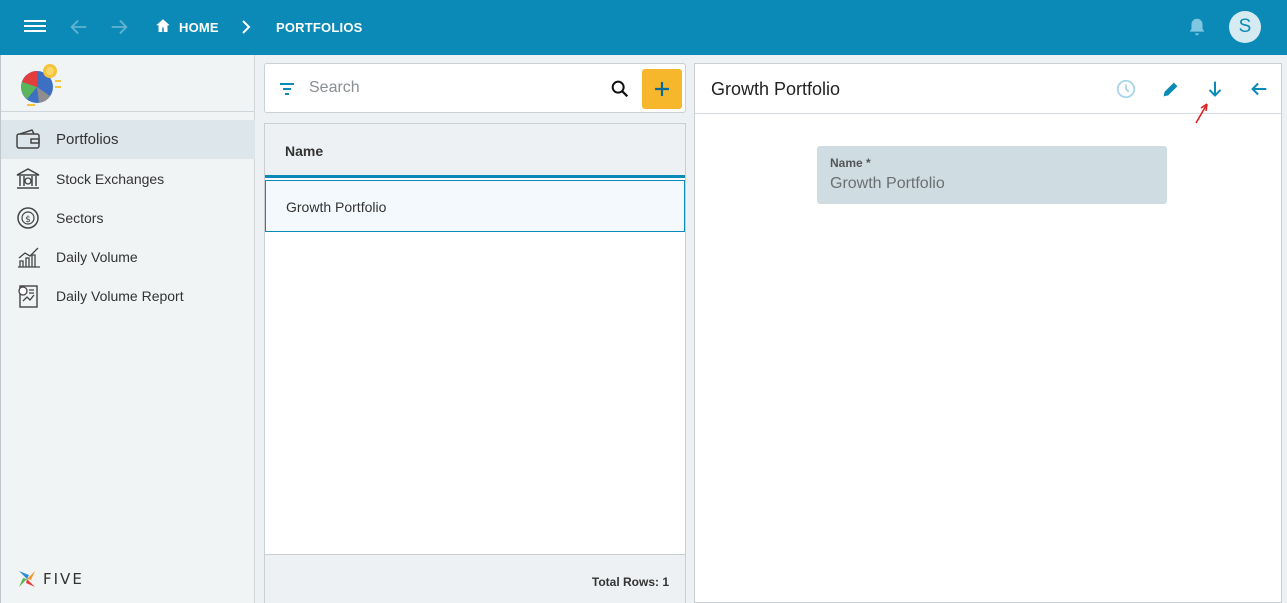  Describe the element at coordinates (1245, 27) in the screenshot. I see `avatar: S` at that location.